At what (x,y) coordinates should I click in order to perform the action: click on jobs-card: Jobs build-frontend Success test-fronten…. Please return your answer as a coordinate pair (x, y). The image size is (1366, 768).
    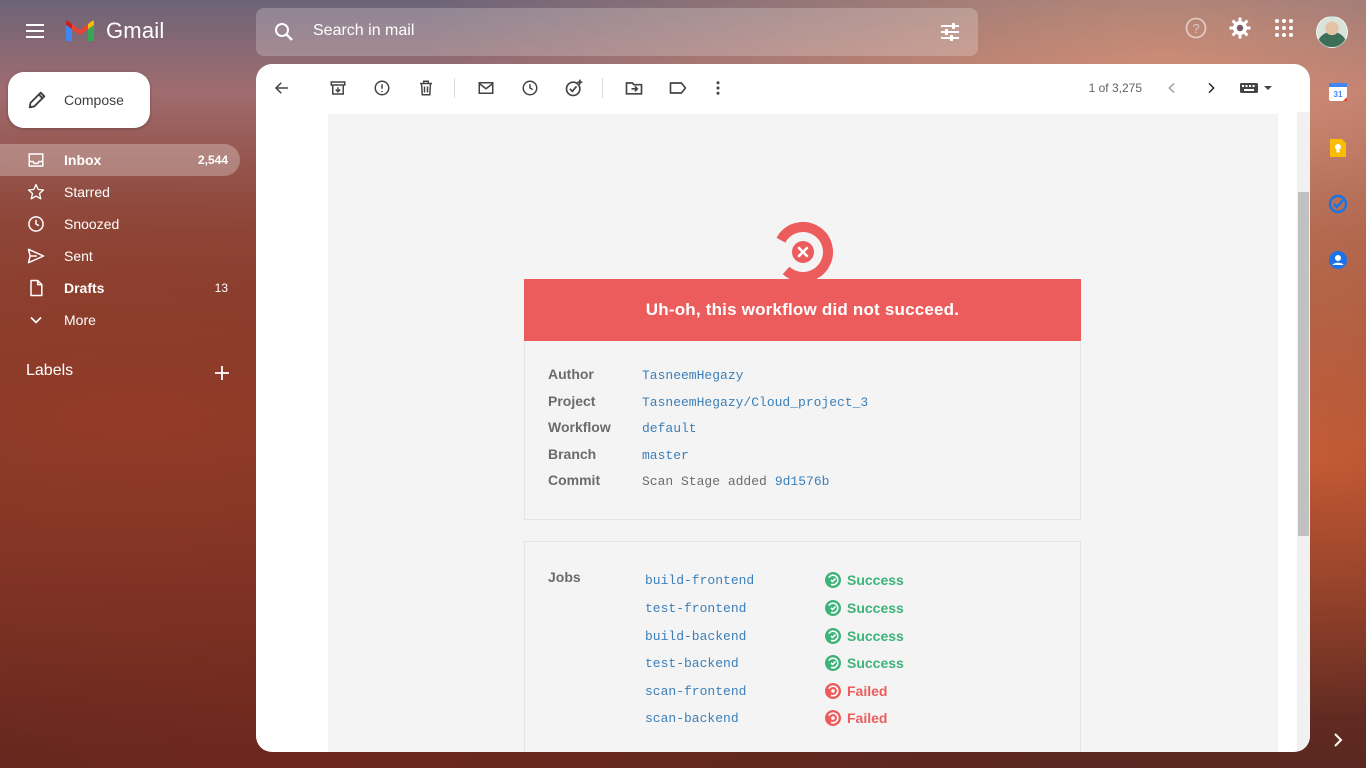
    Looking at the image, I should click on (802, 646).